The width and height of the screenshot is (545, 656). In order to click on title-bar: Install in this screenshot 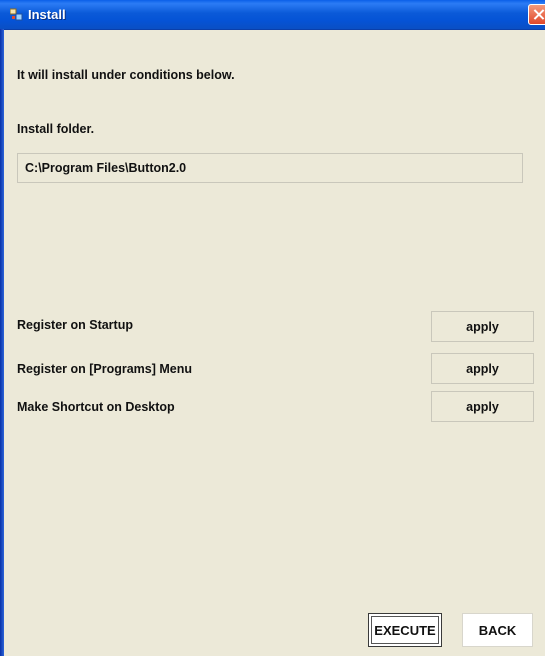, I will do `click(272, 15)`.